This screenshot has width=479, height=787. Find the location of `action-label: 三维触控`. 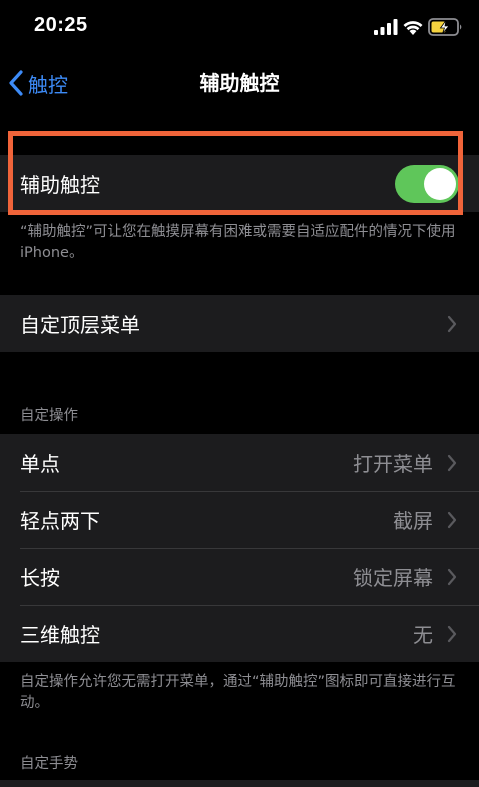

action-label: 三维触控 is located at coordinates (60, 635).